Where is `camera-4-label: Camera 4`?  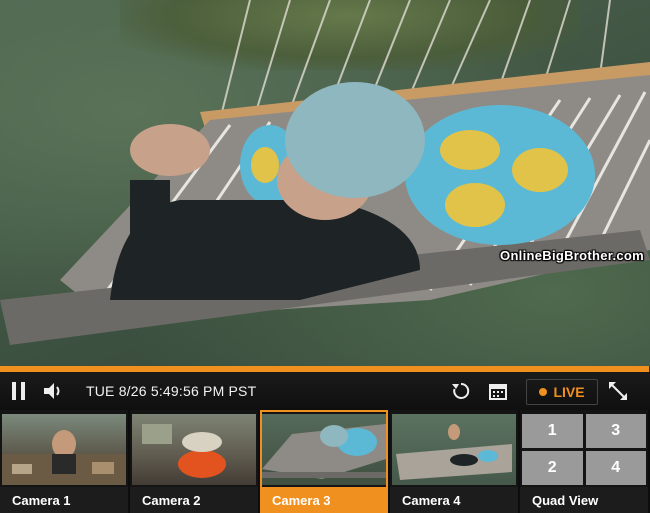 camera-4-label: Camera 4 is located at coordinates (454, 500).